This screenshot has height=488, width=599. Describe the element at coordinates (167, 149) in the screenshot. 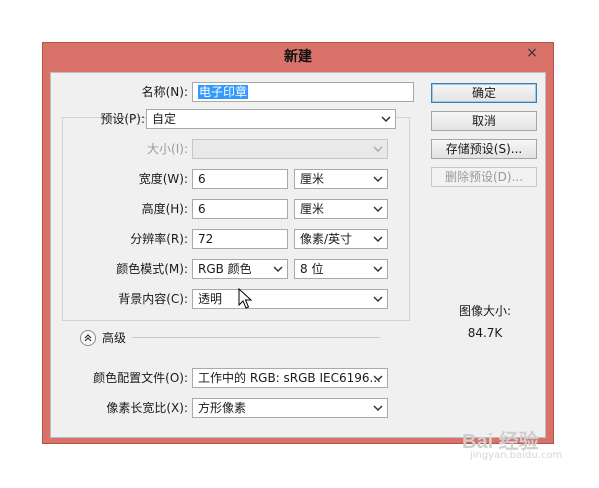

I see `size-label: 大小(I):` at that location.